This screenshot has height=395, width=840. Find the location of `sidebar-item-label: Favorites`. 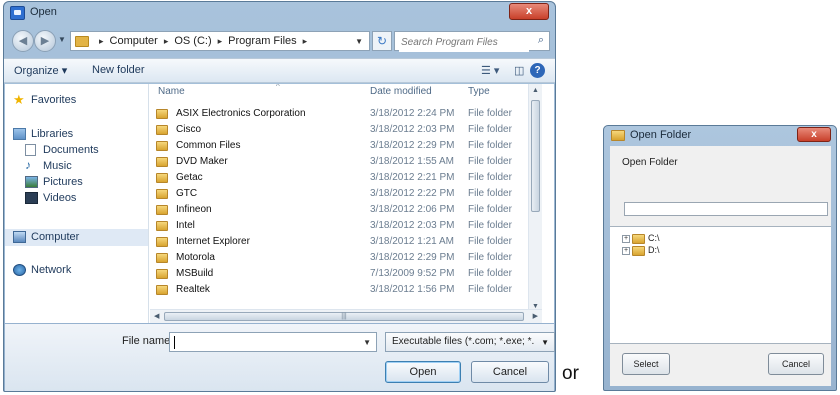

sidebar-item-label: Favorites is located at coordinates (54, 100).